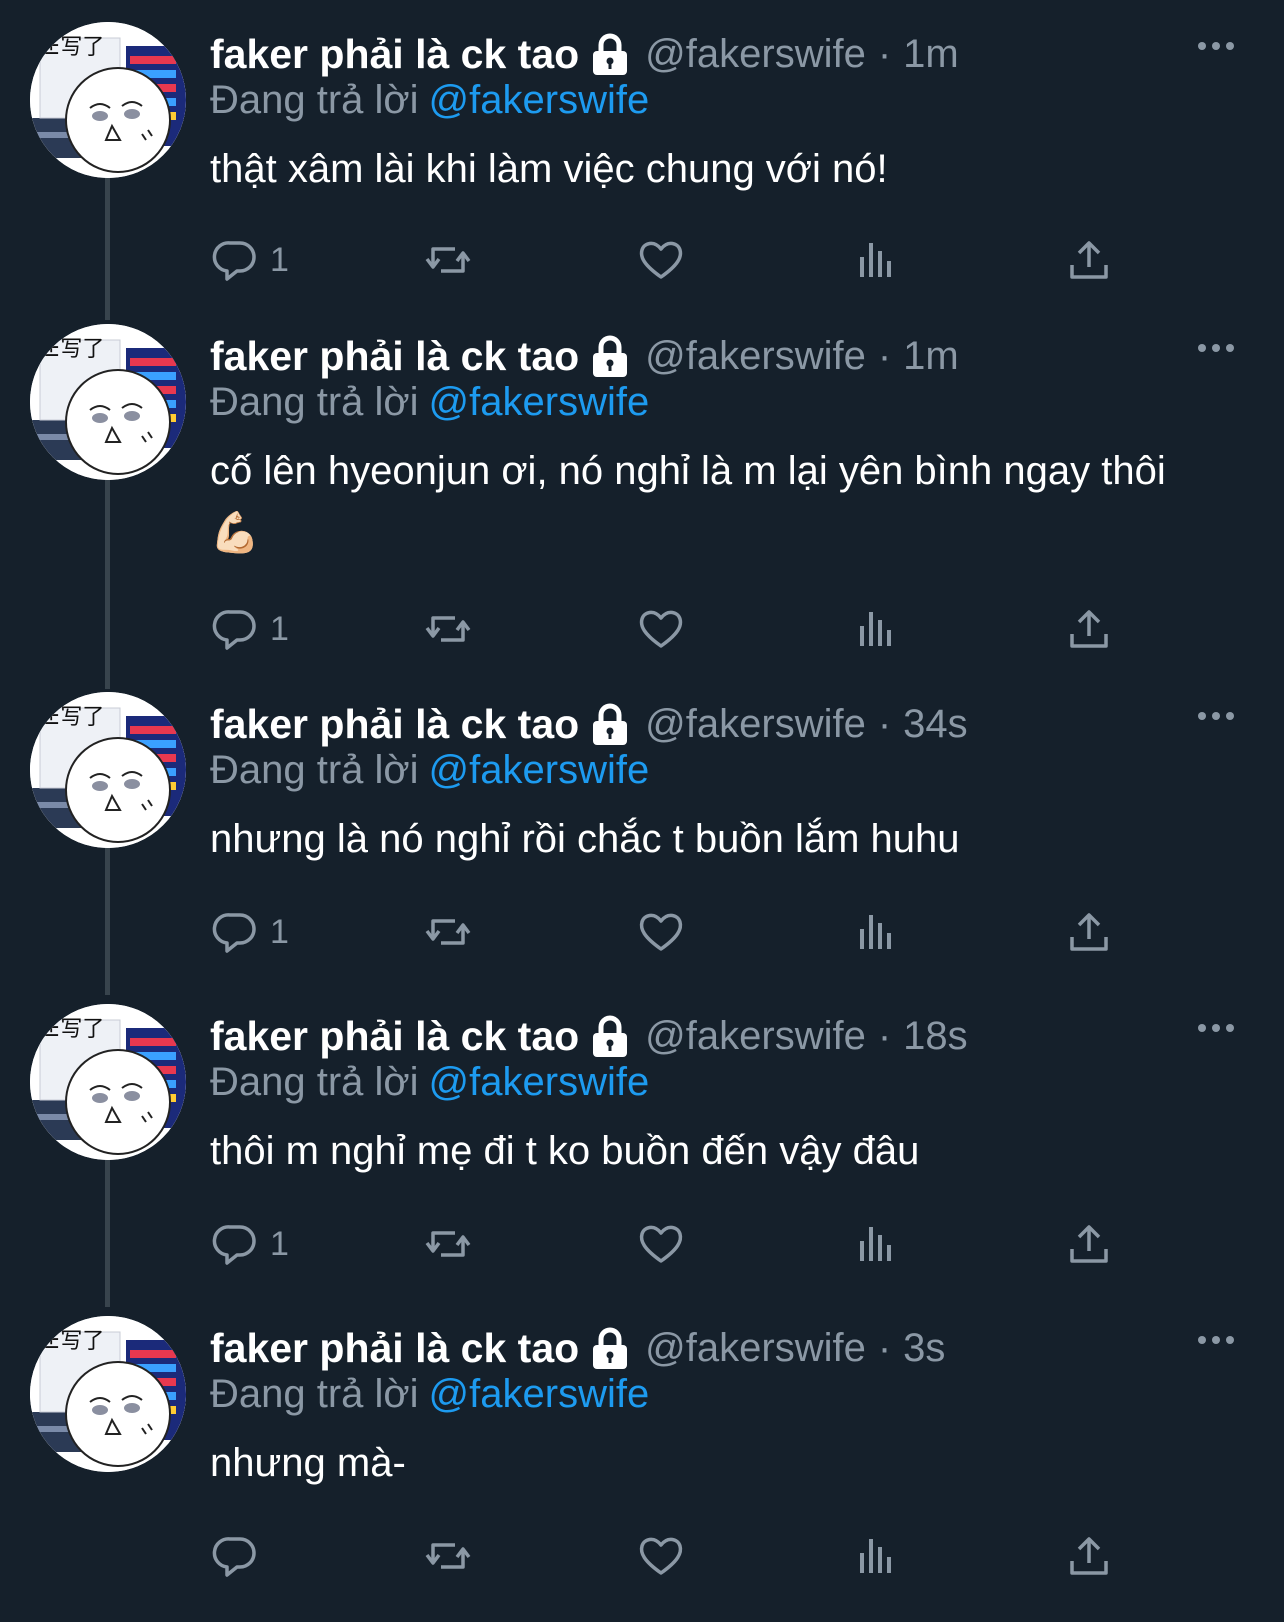 This screenshot has width=1284, height=1622. What do you see at coordinates (549, 169) in the screenshot?
I see `tweet-text: thật xâm lài khi làm việc chung với nó!` at bounding box center [549, 169].